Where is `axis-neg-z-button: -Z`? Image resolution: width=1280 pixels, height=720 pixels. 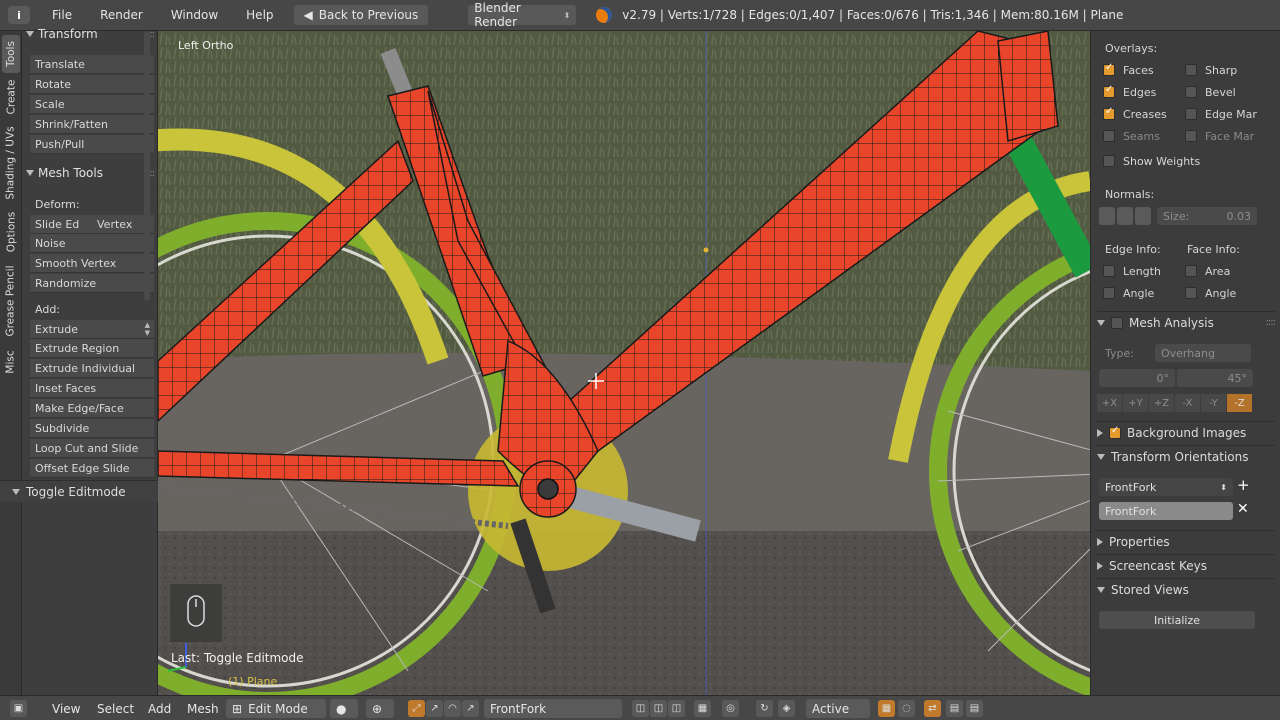 axis-neg-z-button: -Z is located at coordinates (1239, 403).